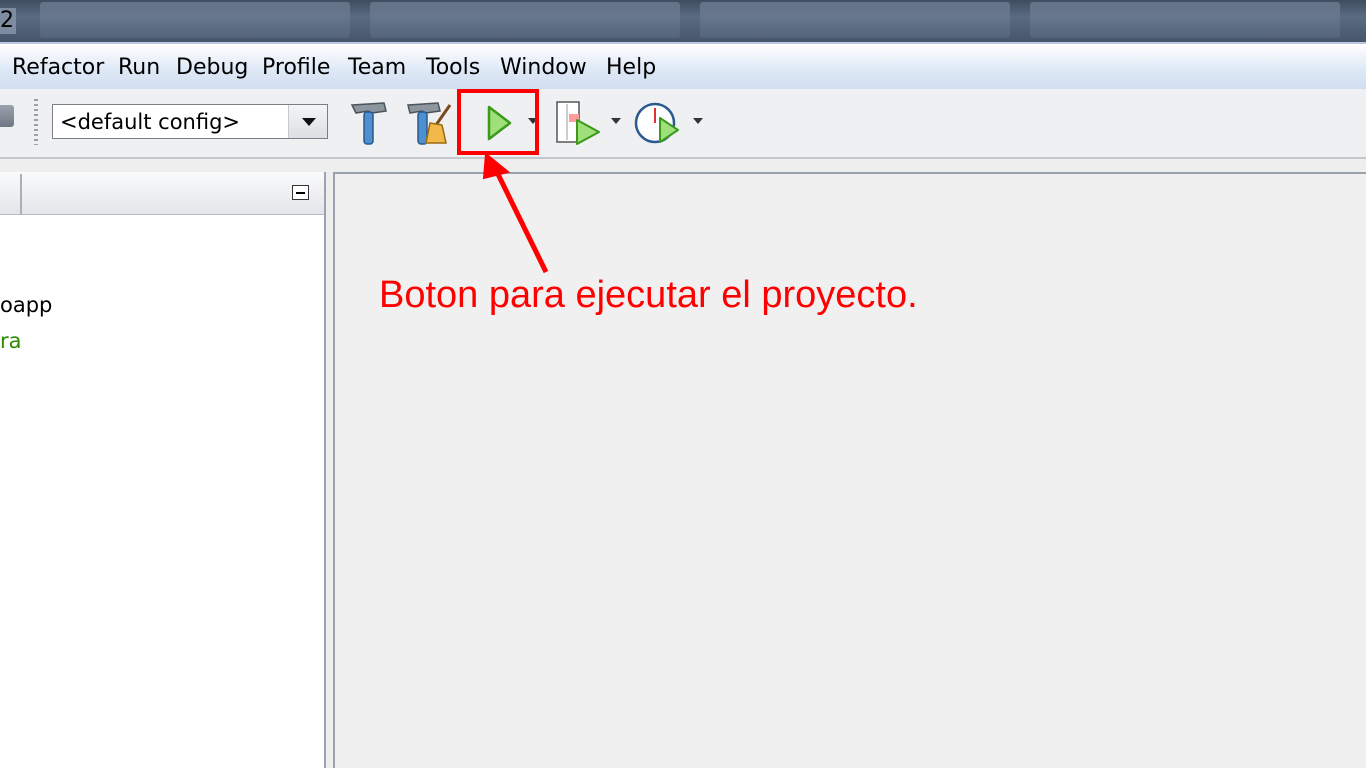 The image size is (1366, 768). I want to click on annotation-arrow, so click(515, 213).